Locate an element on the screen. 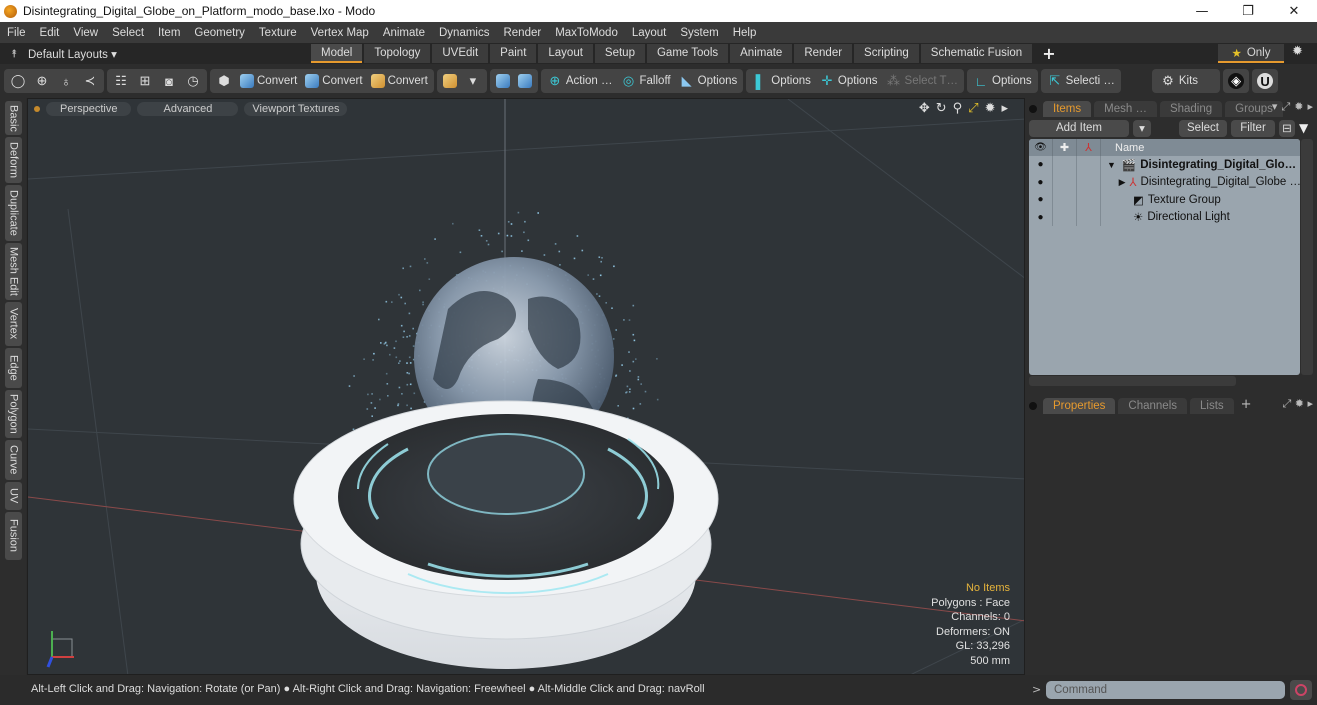 Image resolution: width=1317 pixels, height=705 pixels. menu-vertex-map: Vertex Map is located at coordinates (340, 33).